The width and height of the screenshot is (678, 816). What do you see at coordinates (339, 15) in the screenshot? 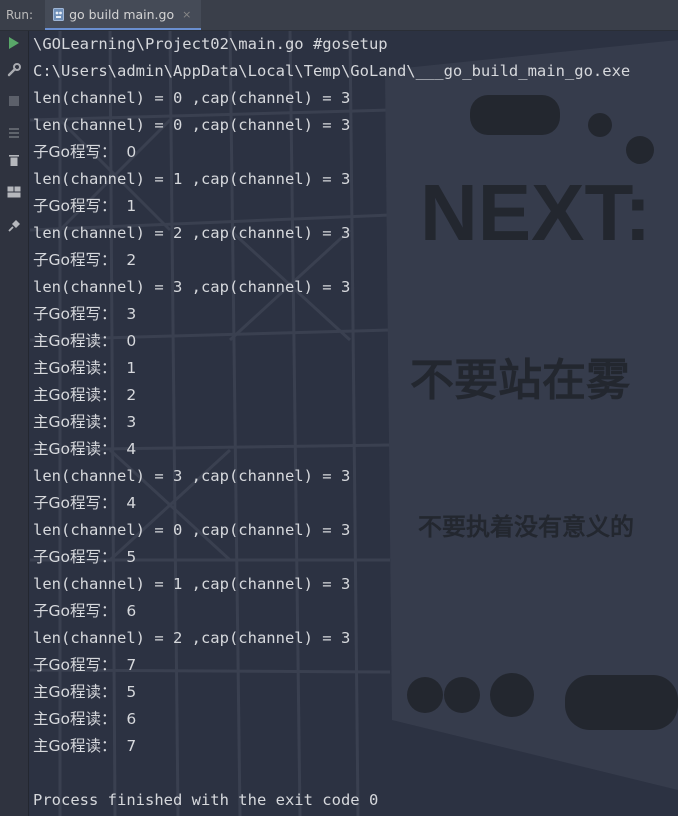
I see `run-panel-header: Run: go build main.go ×` at bounding box center [339, 15].